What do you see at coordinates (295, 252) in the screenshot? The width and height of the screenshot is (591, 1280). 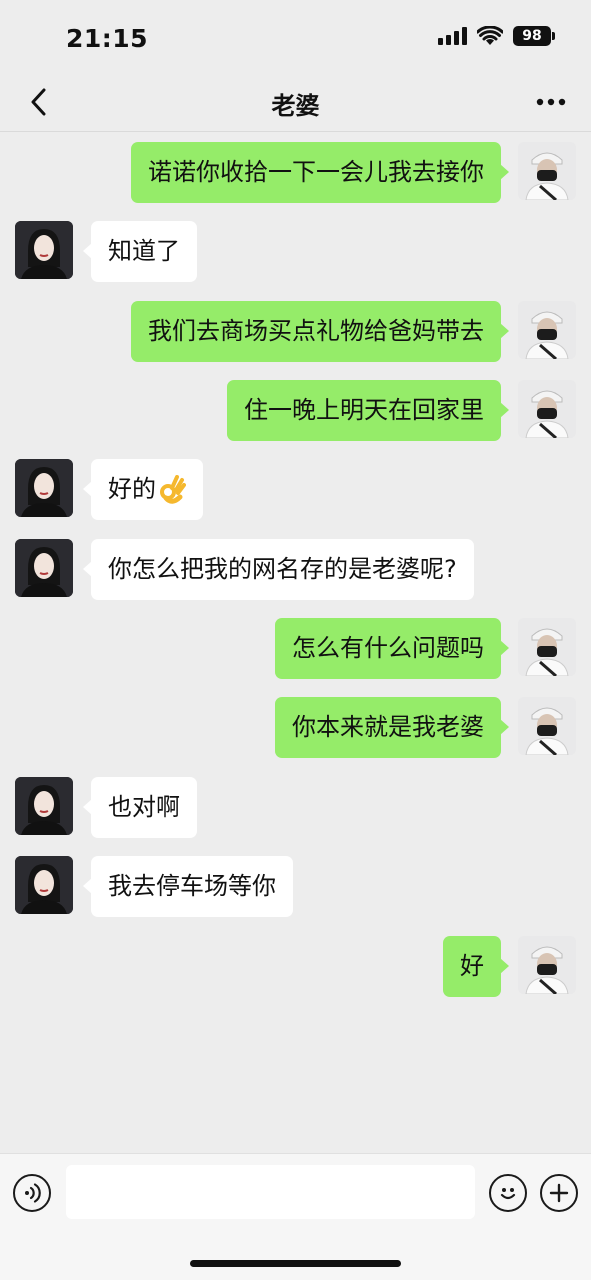 I see `message-received: 知道了` at bounding box center [295, 252].